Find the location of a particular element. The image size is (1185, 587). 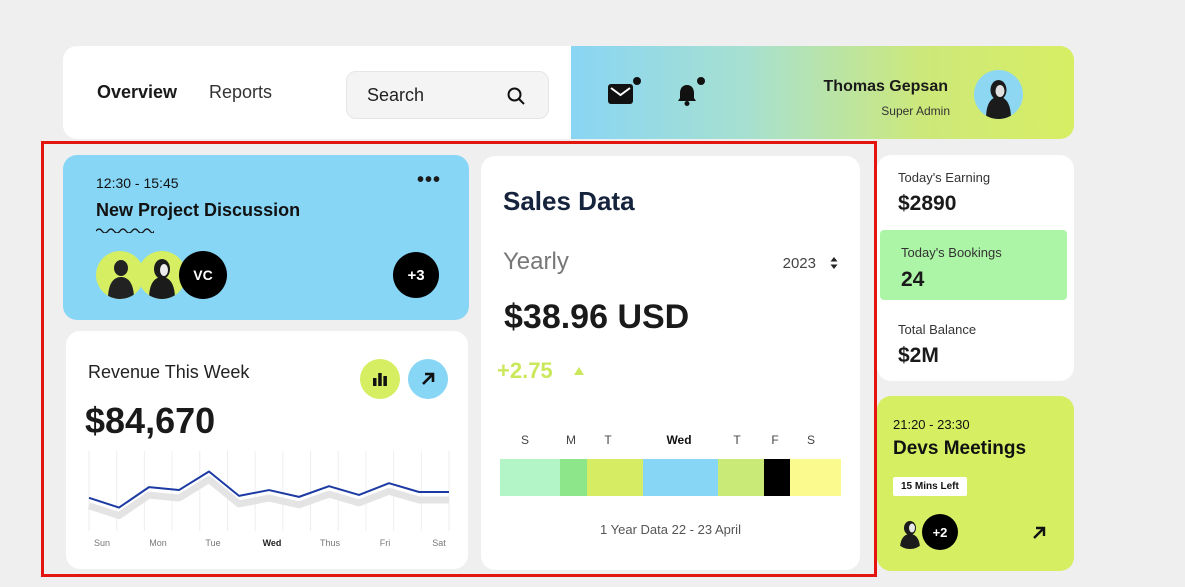

booking-value: 24 is located at coordinates (913, 279).